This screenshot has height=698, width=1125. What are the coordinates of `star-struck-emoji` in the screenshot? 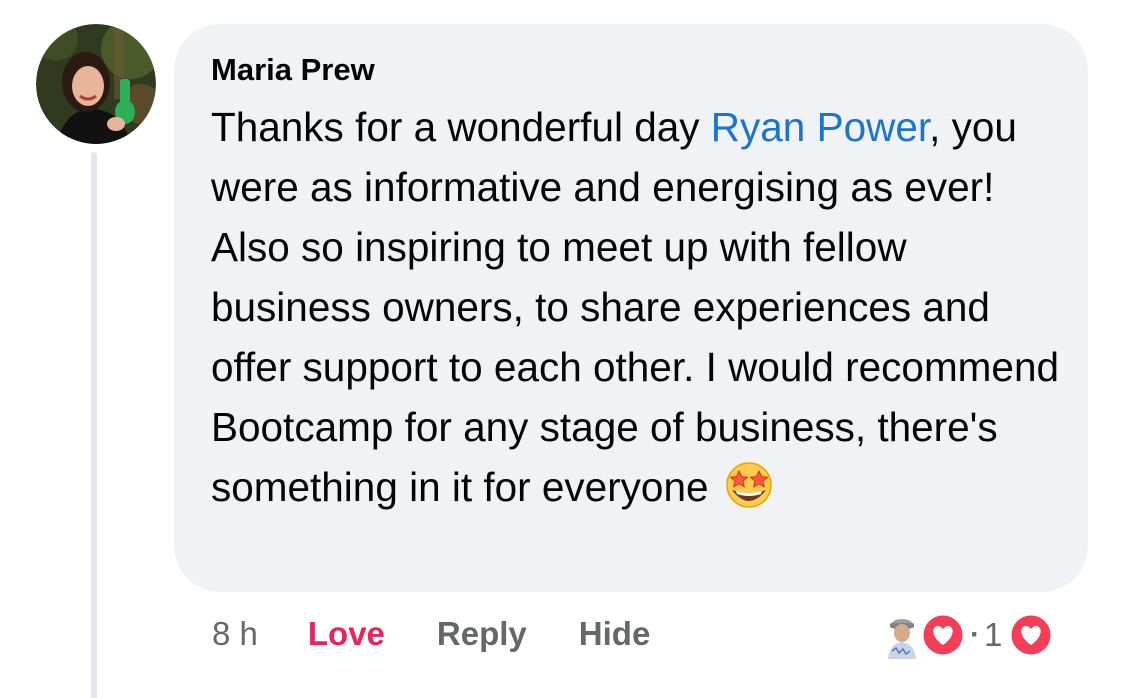 It's located at (749, 485).